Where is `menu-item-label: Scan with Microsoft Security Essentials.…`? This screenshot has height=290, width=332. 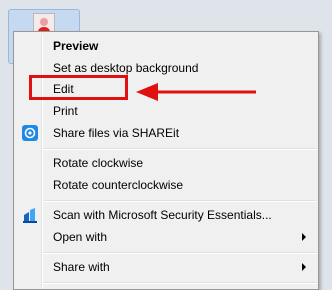 menu-item-label: Scan with Microsoft Security Essentials.… is located at coordinates (162, 215).